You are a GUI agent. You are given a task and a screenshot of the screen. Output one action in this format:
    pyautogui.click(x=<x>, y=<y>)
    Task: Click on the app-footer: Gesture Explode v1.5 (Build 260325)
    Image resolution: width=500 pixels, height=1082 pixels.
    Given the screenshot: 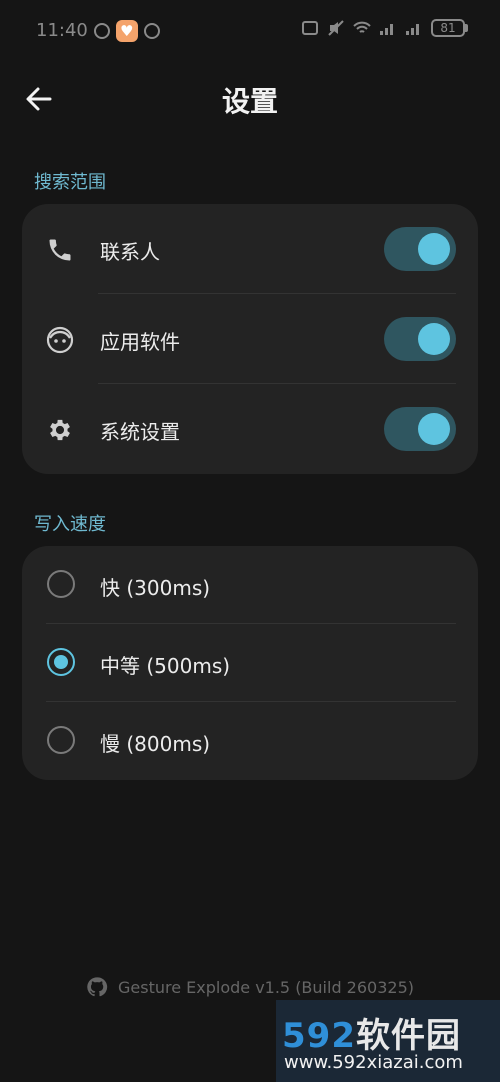 What is the action you would take?
    pyautogui.click(x=250, y=989)
    